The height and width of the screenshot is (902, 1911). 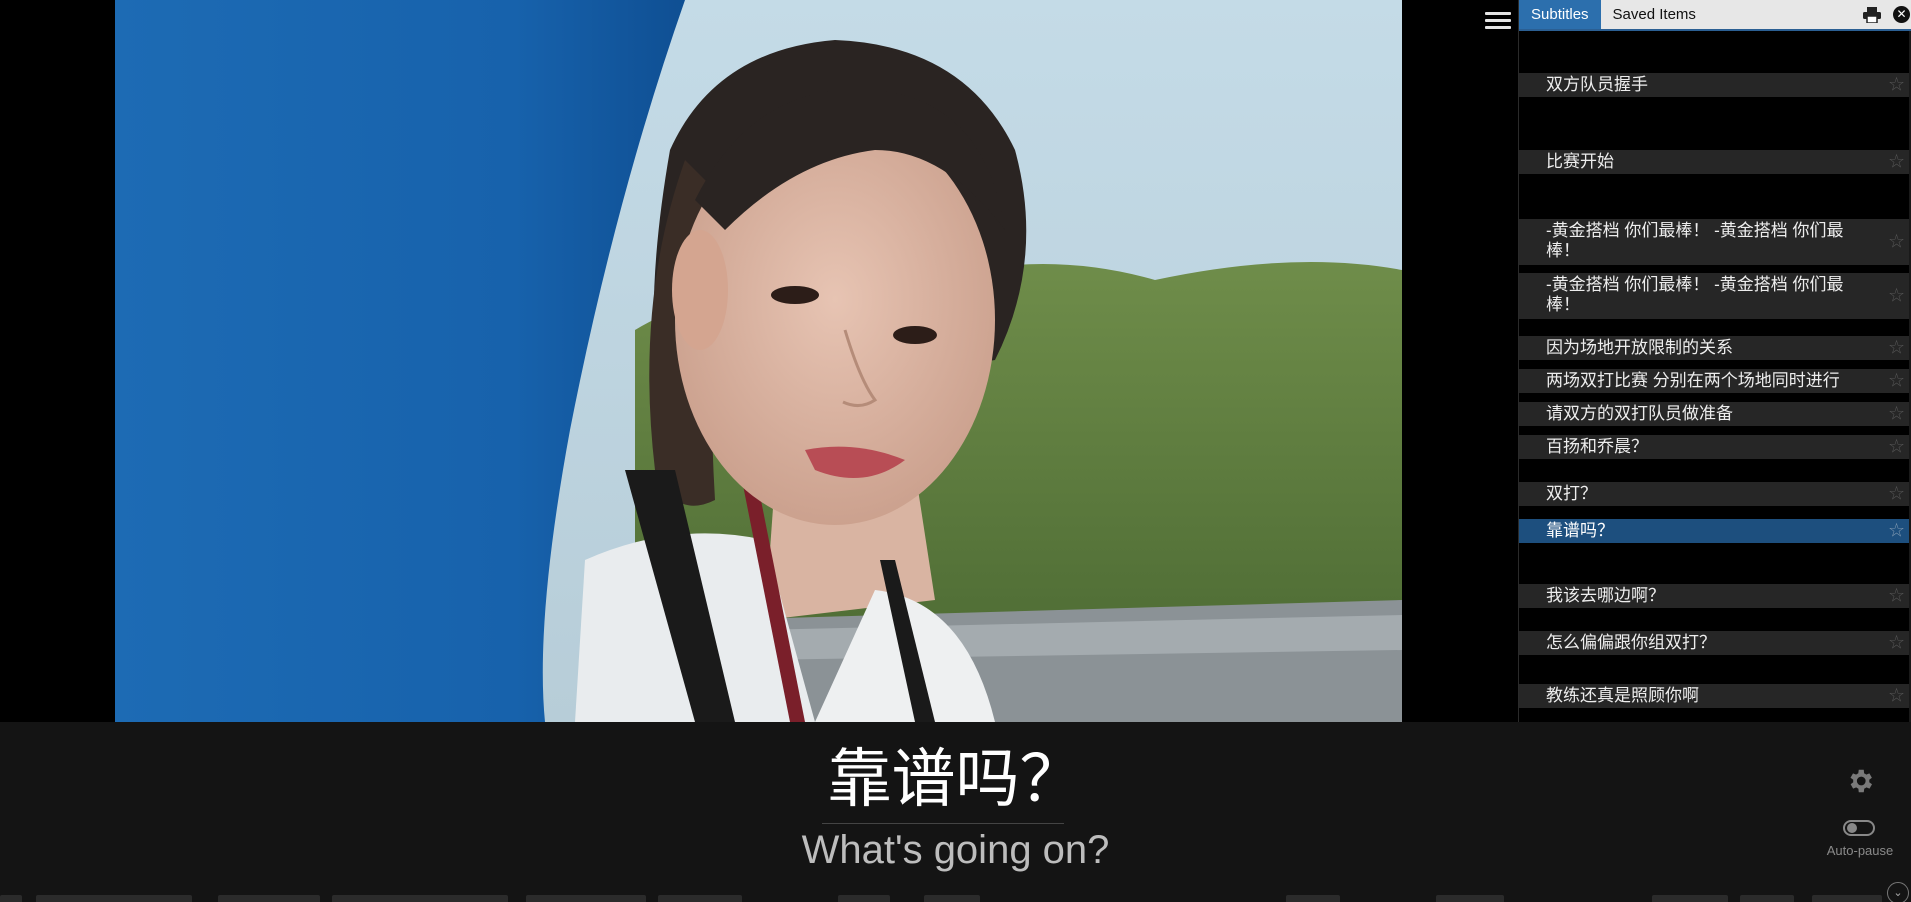 I want to click on subtitle-row-text: 百扬和乔晨？, so click(x=1597, y=446).